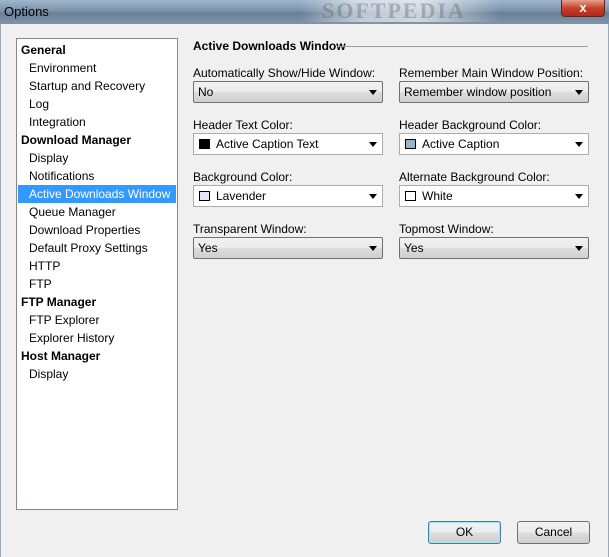 Image resolution: width=609 pixels, height=557 pixels. I want to click on bg-color-label: Background Color:, so click(243, 177).